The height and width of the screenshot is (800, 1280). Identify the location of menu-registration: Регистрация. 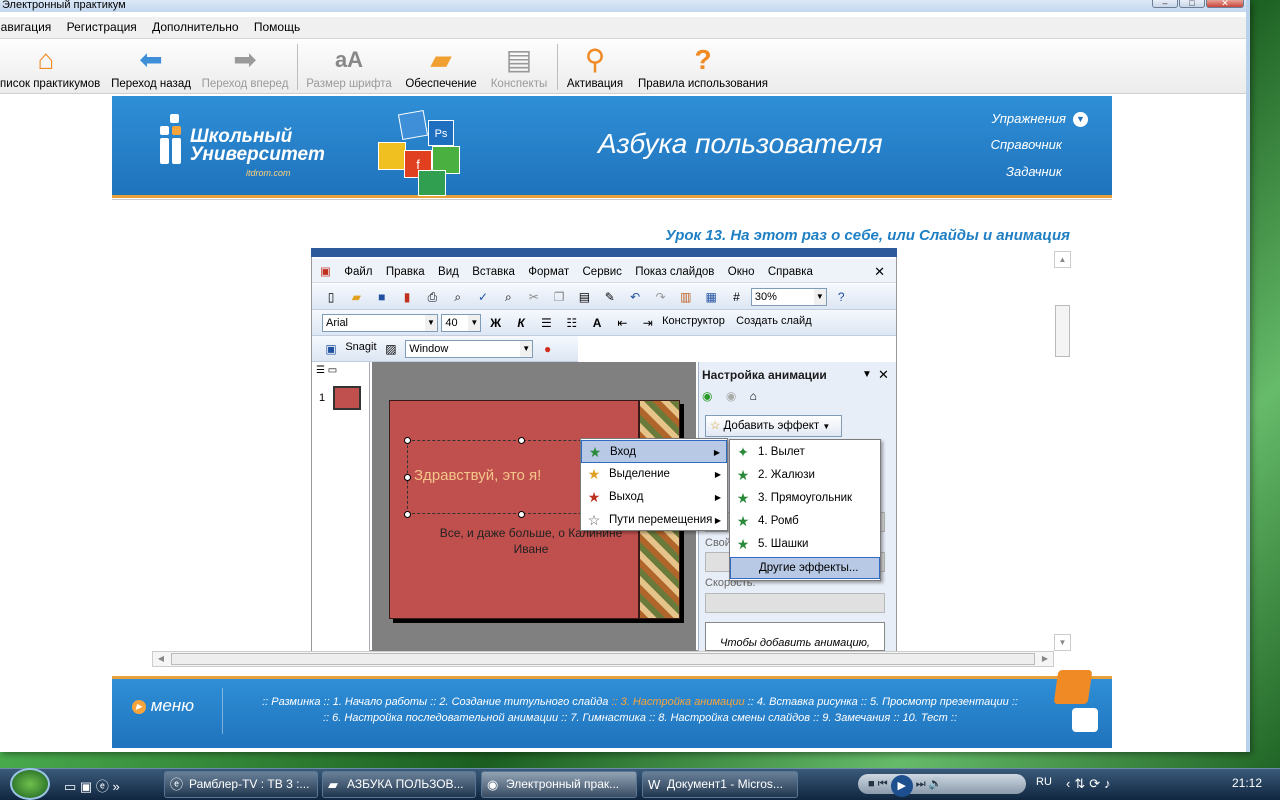
(102, 25).